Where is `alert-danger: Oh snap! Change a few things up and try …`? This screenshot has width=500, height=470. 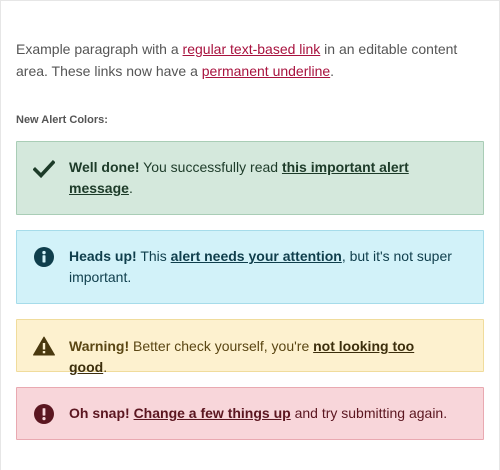 alert-danger: Oh snap! Change a few things up and try … is located at coordinates (250, 413).